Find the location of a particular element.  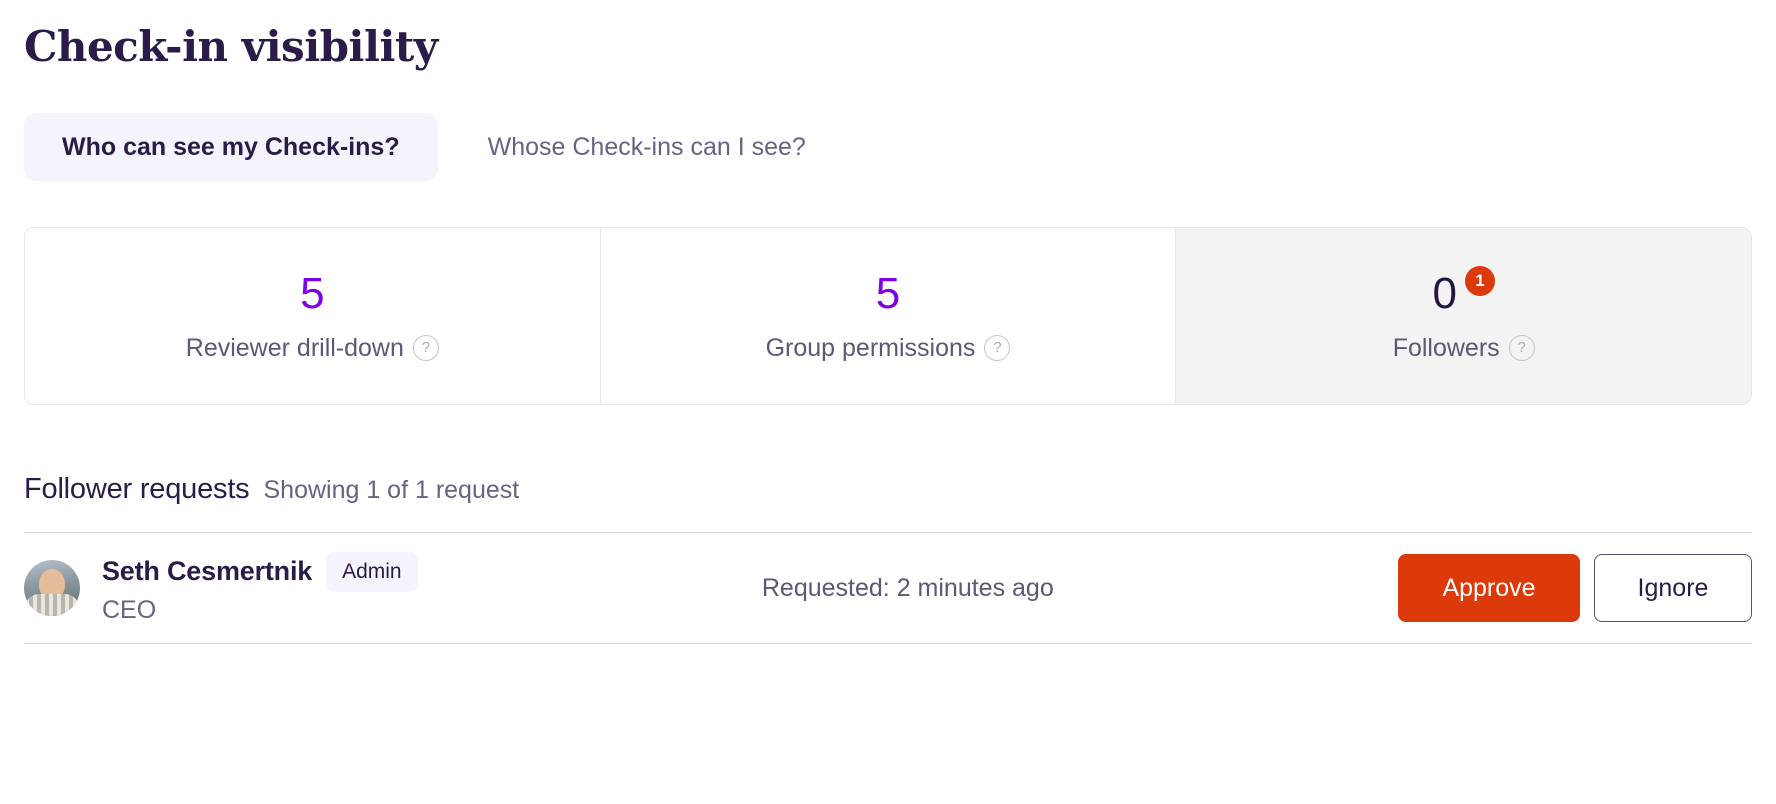

stat-label: Reviewer drill-down is located at coordinates (294, 347).